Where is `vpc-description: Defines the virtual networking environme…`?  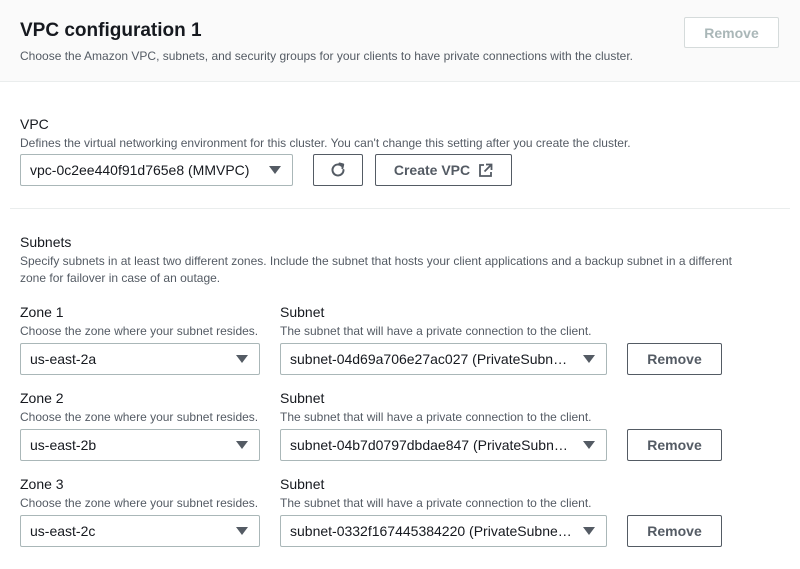 vpc-description: Defines the virtual networking environme… is located at coordinates (325, 143).